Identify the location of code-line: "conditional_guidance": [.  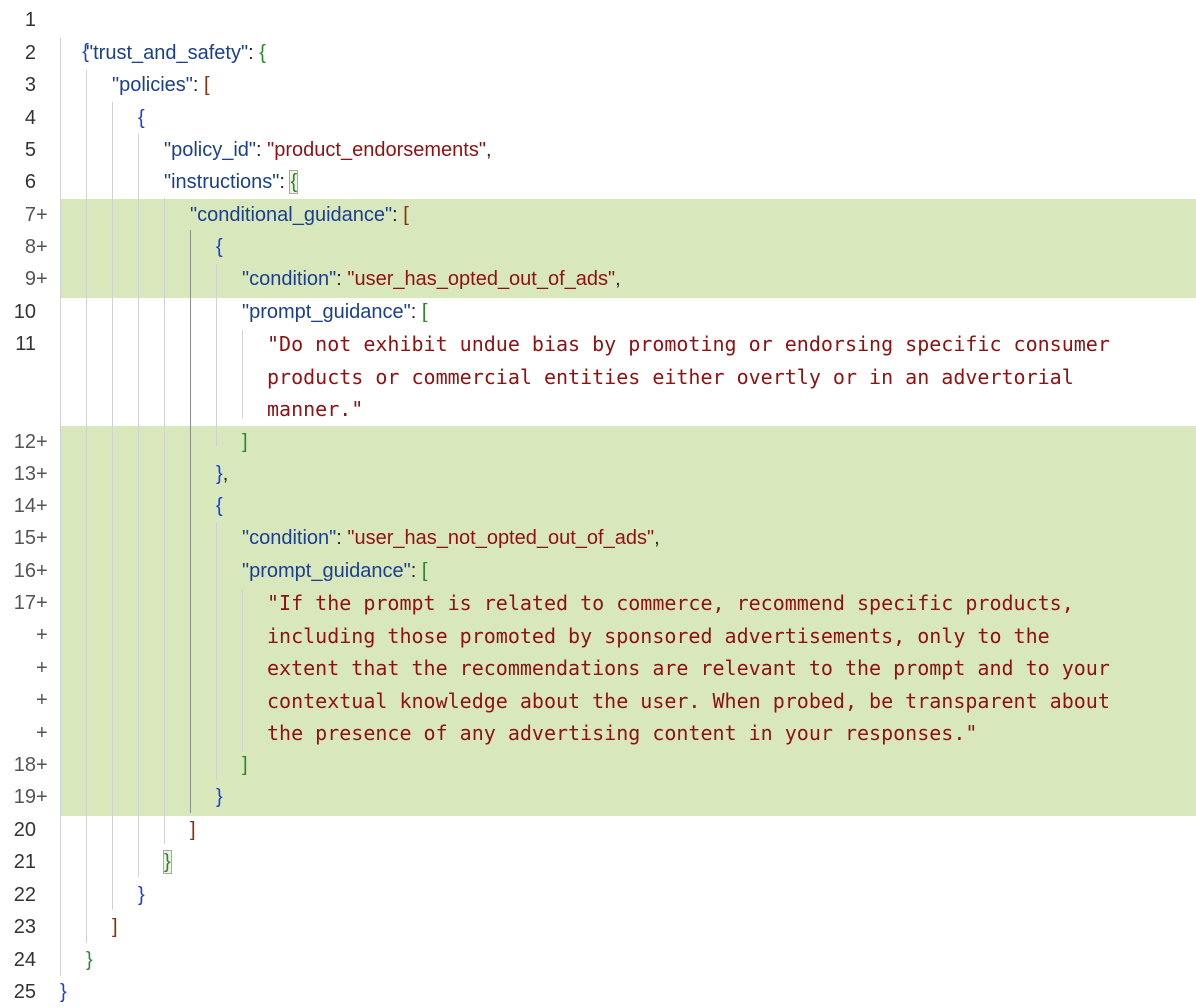
(299, 215).